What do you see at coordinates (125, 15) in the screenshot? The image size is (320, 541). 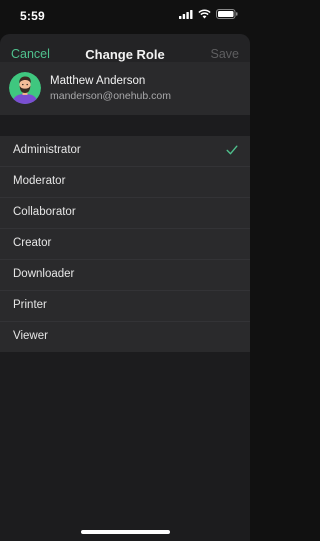 I see `status-bar: 5:59` at bounding box center [125, 15].